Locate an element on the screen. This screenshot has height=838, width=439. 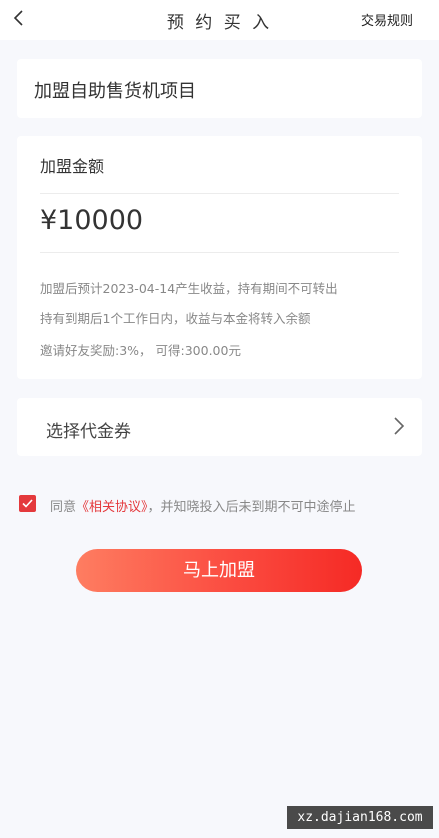
agreement-text: 同意《相关协议》，并知晓投入后未到期不可中途停止 is located at coordinates (203, 505).